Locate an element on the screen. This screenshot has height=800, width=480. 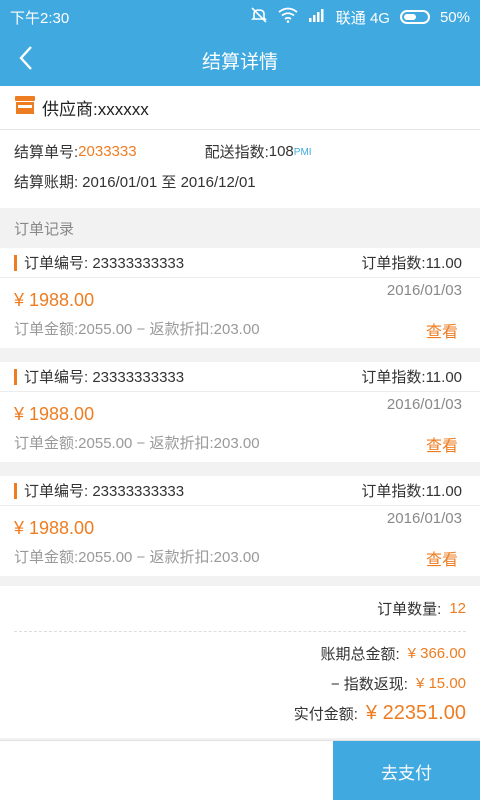
delivery-index-value: 108 is located at coordinates (281, 151).